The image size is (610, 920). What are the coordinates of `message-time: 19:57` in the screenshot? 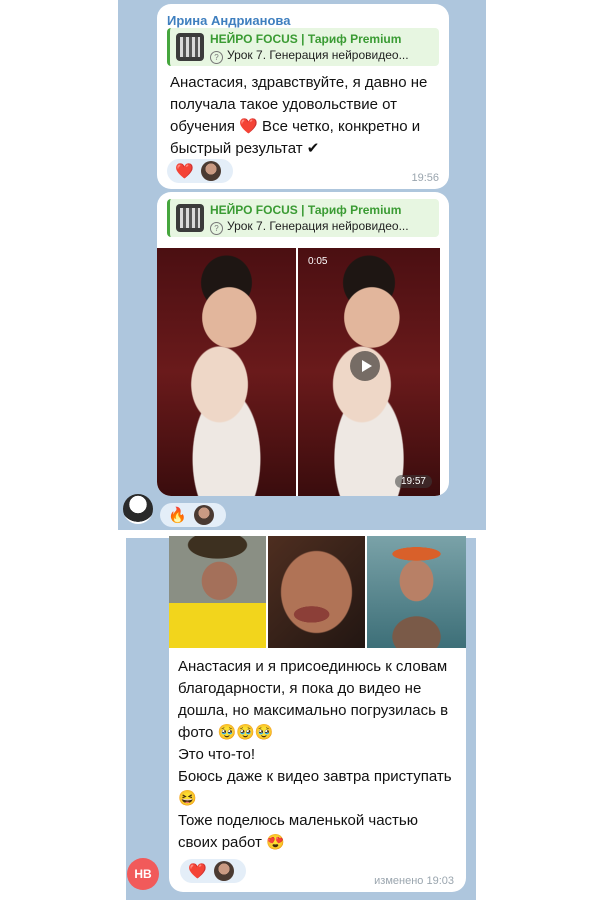 It's located at (413, 481).